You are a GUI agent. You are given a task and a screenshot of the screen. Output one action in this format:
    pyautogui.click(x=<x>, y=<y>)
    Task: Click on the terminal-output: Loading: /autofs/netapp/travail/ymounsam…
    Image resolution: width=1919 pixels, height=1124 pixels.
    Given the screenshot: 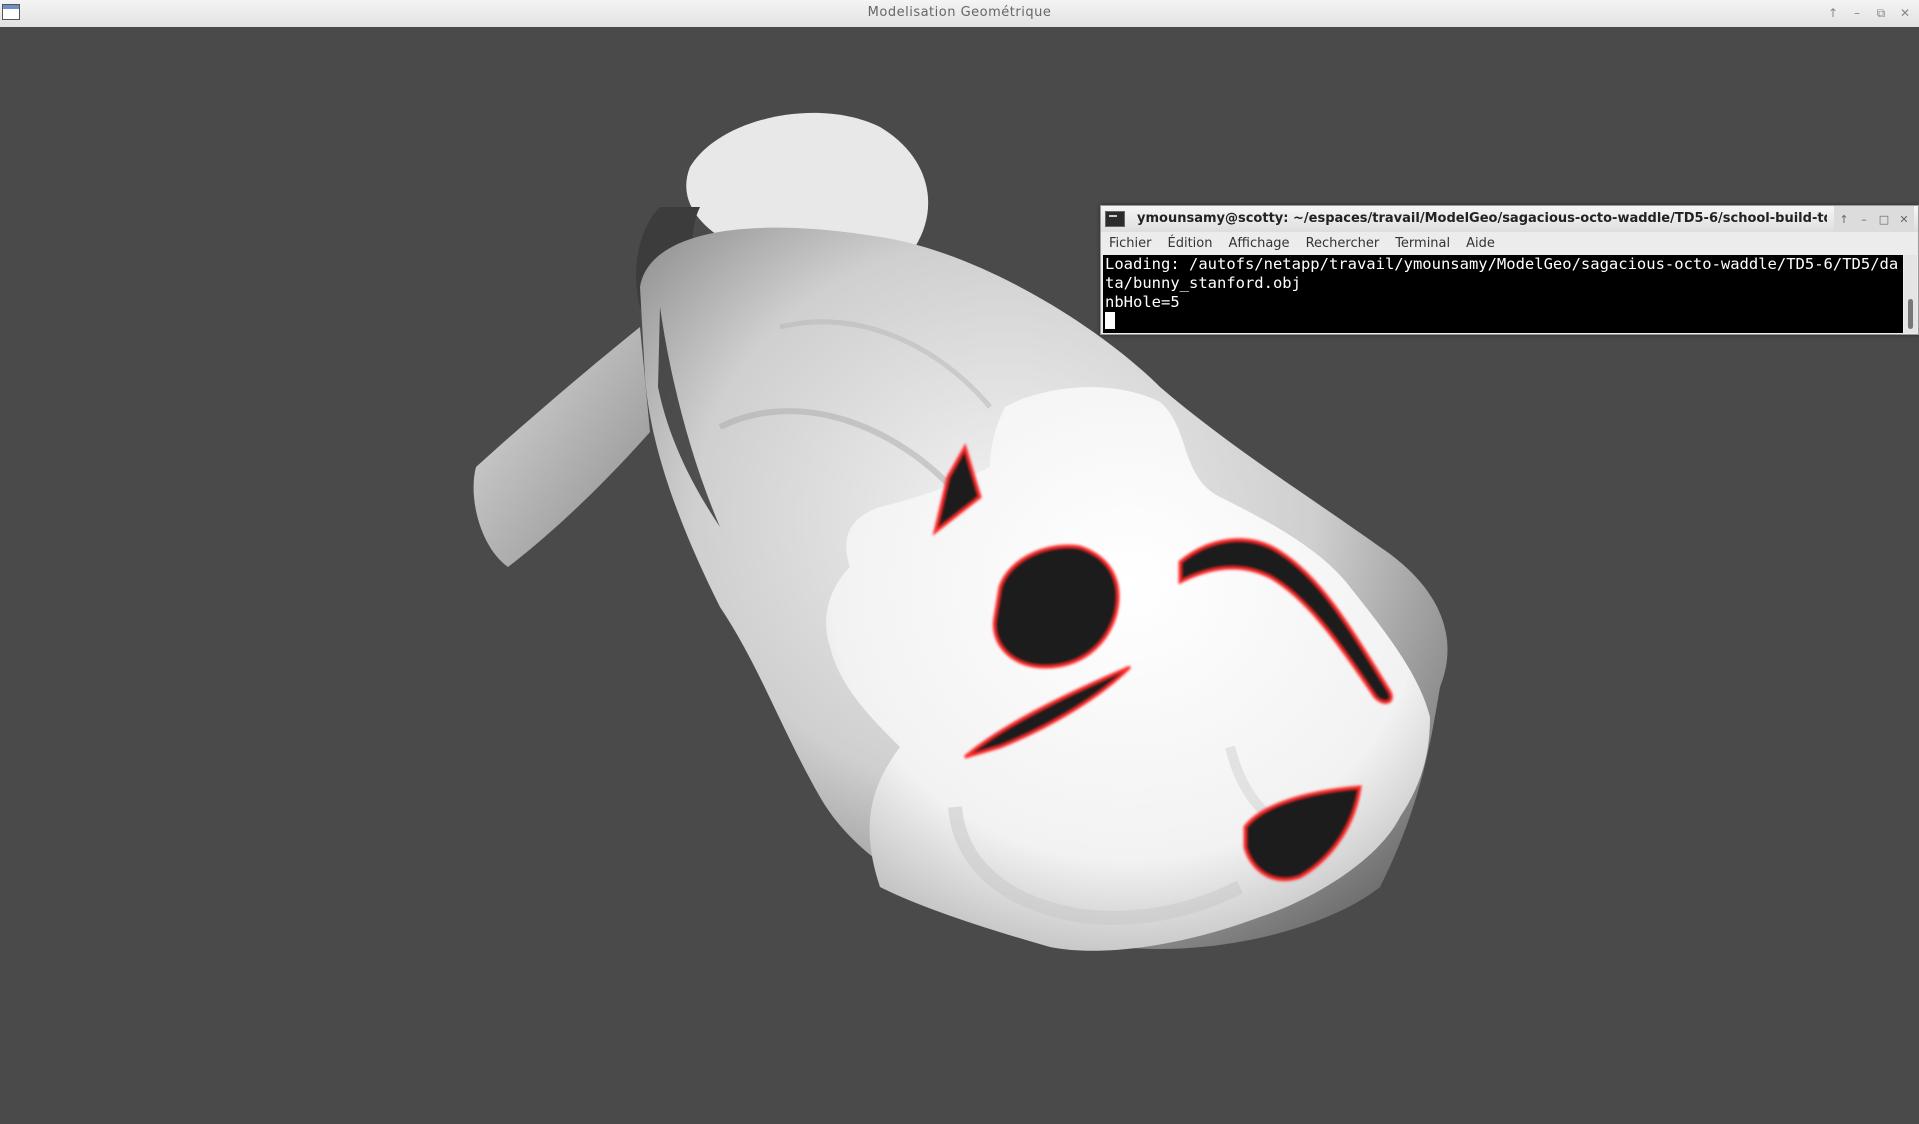 What is the action you would take?
    pyautogui.click(x=1503, y=294)
    